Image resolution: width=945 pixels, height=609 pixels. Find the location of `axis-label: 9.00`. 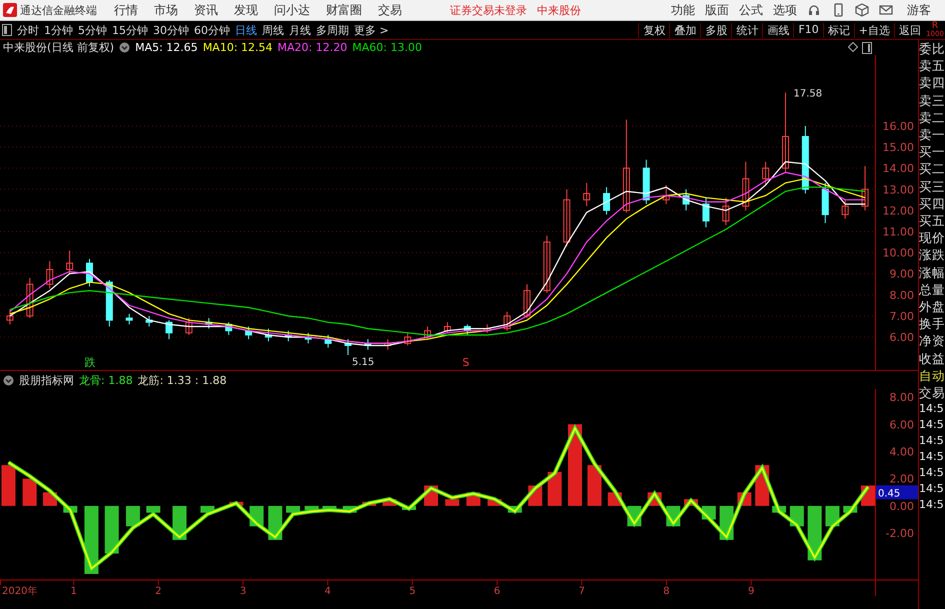

axis-label: 9.00 is located at coordinates (902, 274).